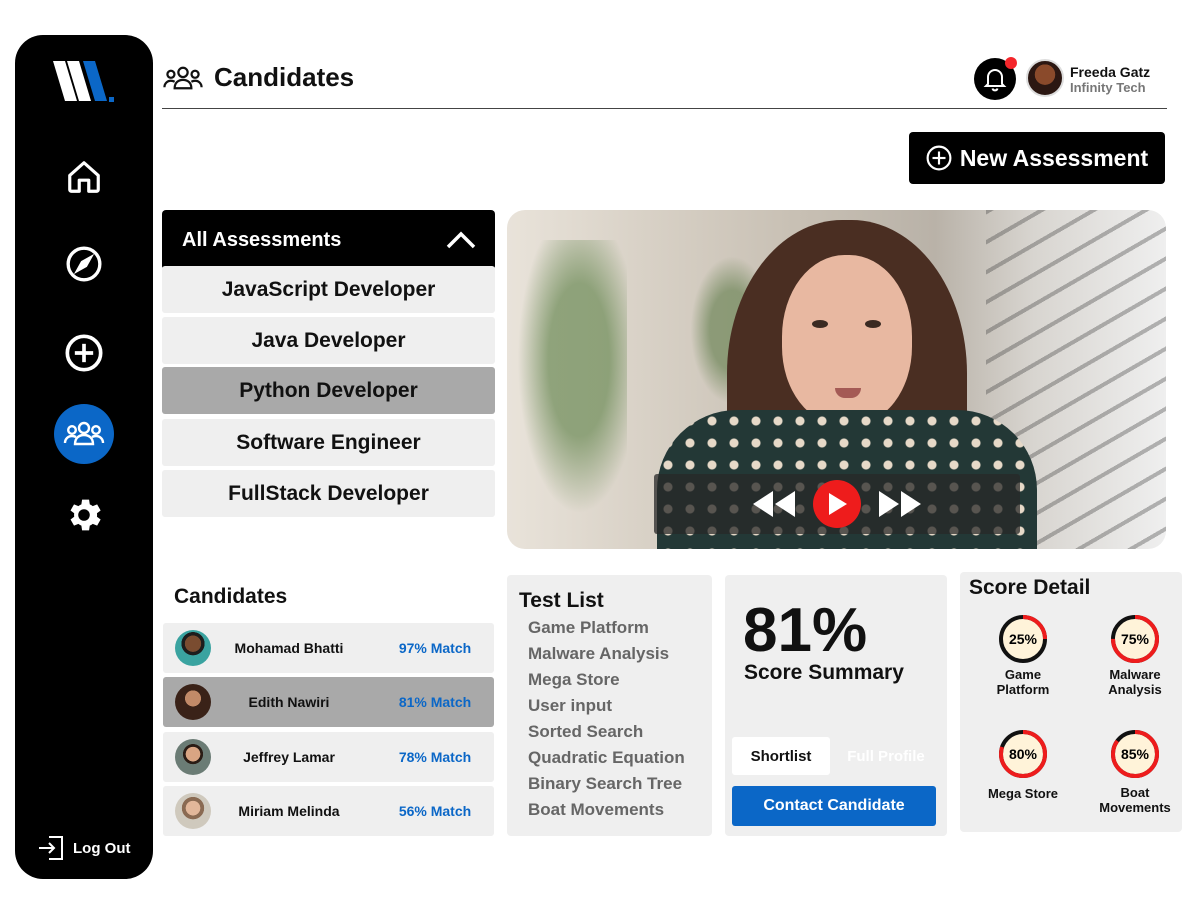 This screenshot has width=1200, height=900. I want to click on test-list-title: Test List, so click(561, 600).